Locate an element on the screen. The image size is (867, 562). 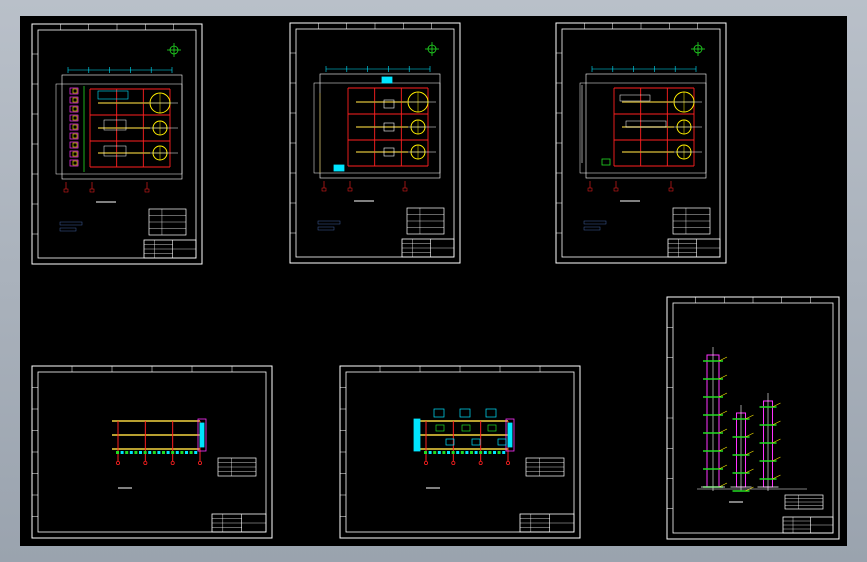
drawing-sheet-towers is located at coordinates (753, 418).